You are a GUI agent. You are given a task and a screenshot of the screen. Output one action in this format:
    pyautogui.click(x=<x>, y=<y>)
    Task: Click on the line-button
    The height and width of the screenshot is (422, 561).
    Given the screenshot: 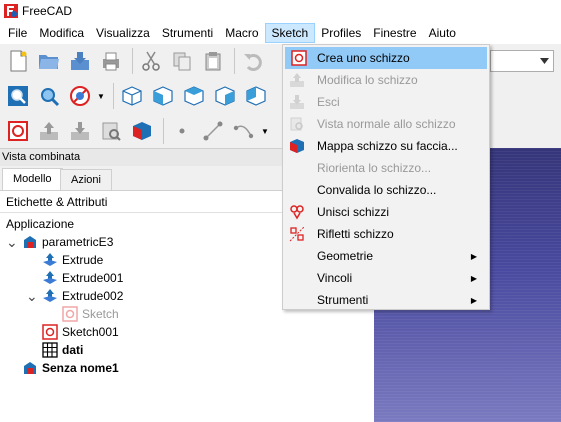 What is the action you would take?
    pyautogui.click(x=213, y=131)
    